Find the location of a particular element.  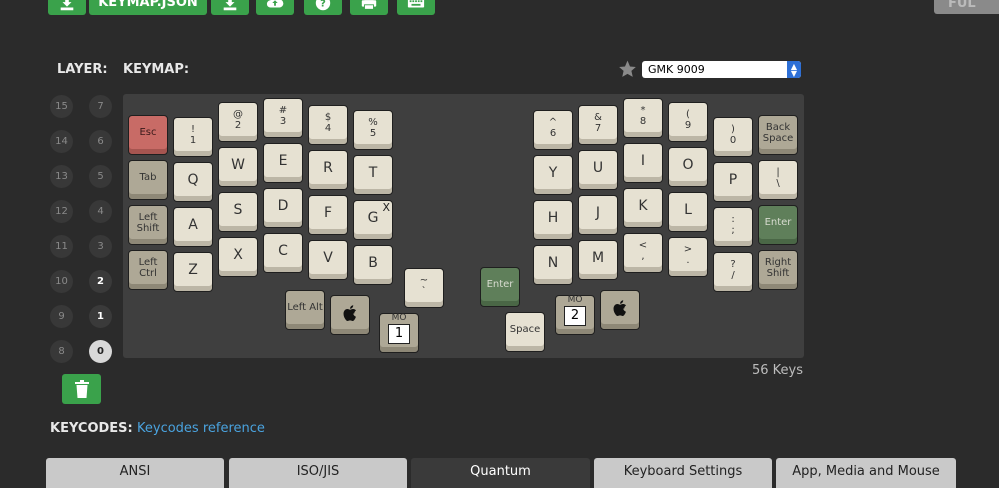

key-grave: ~ ` is located at coordinates (424, 288).